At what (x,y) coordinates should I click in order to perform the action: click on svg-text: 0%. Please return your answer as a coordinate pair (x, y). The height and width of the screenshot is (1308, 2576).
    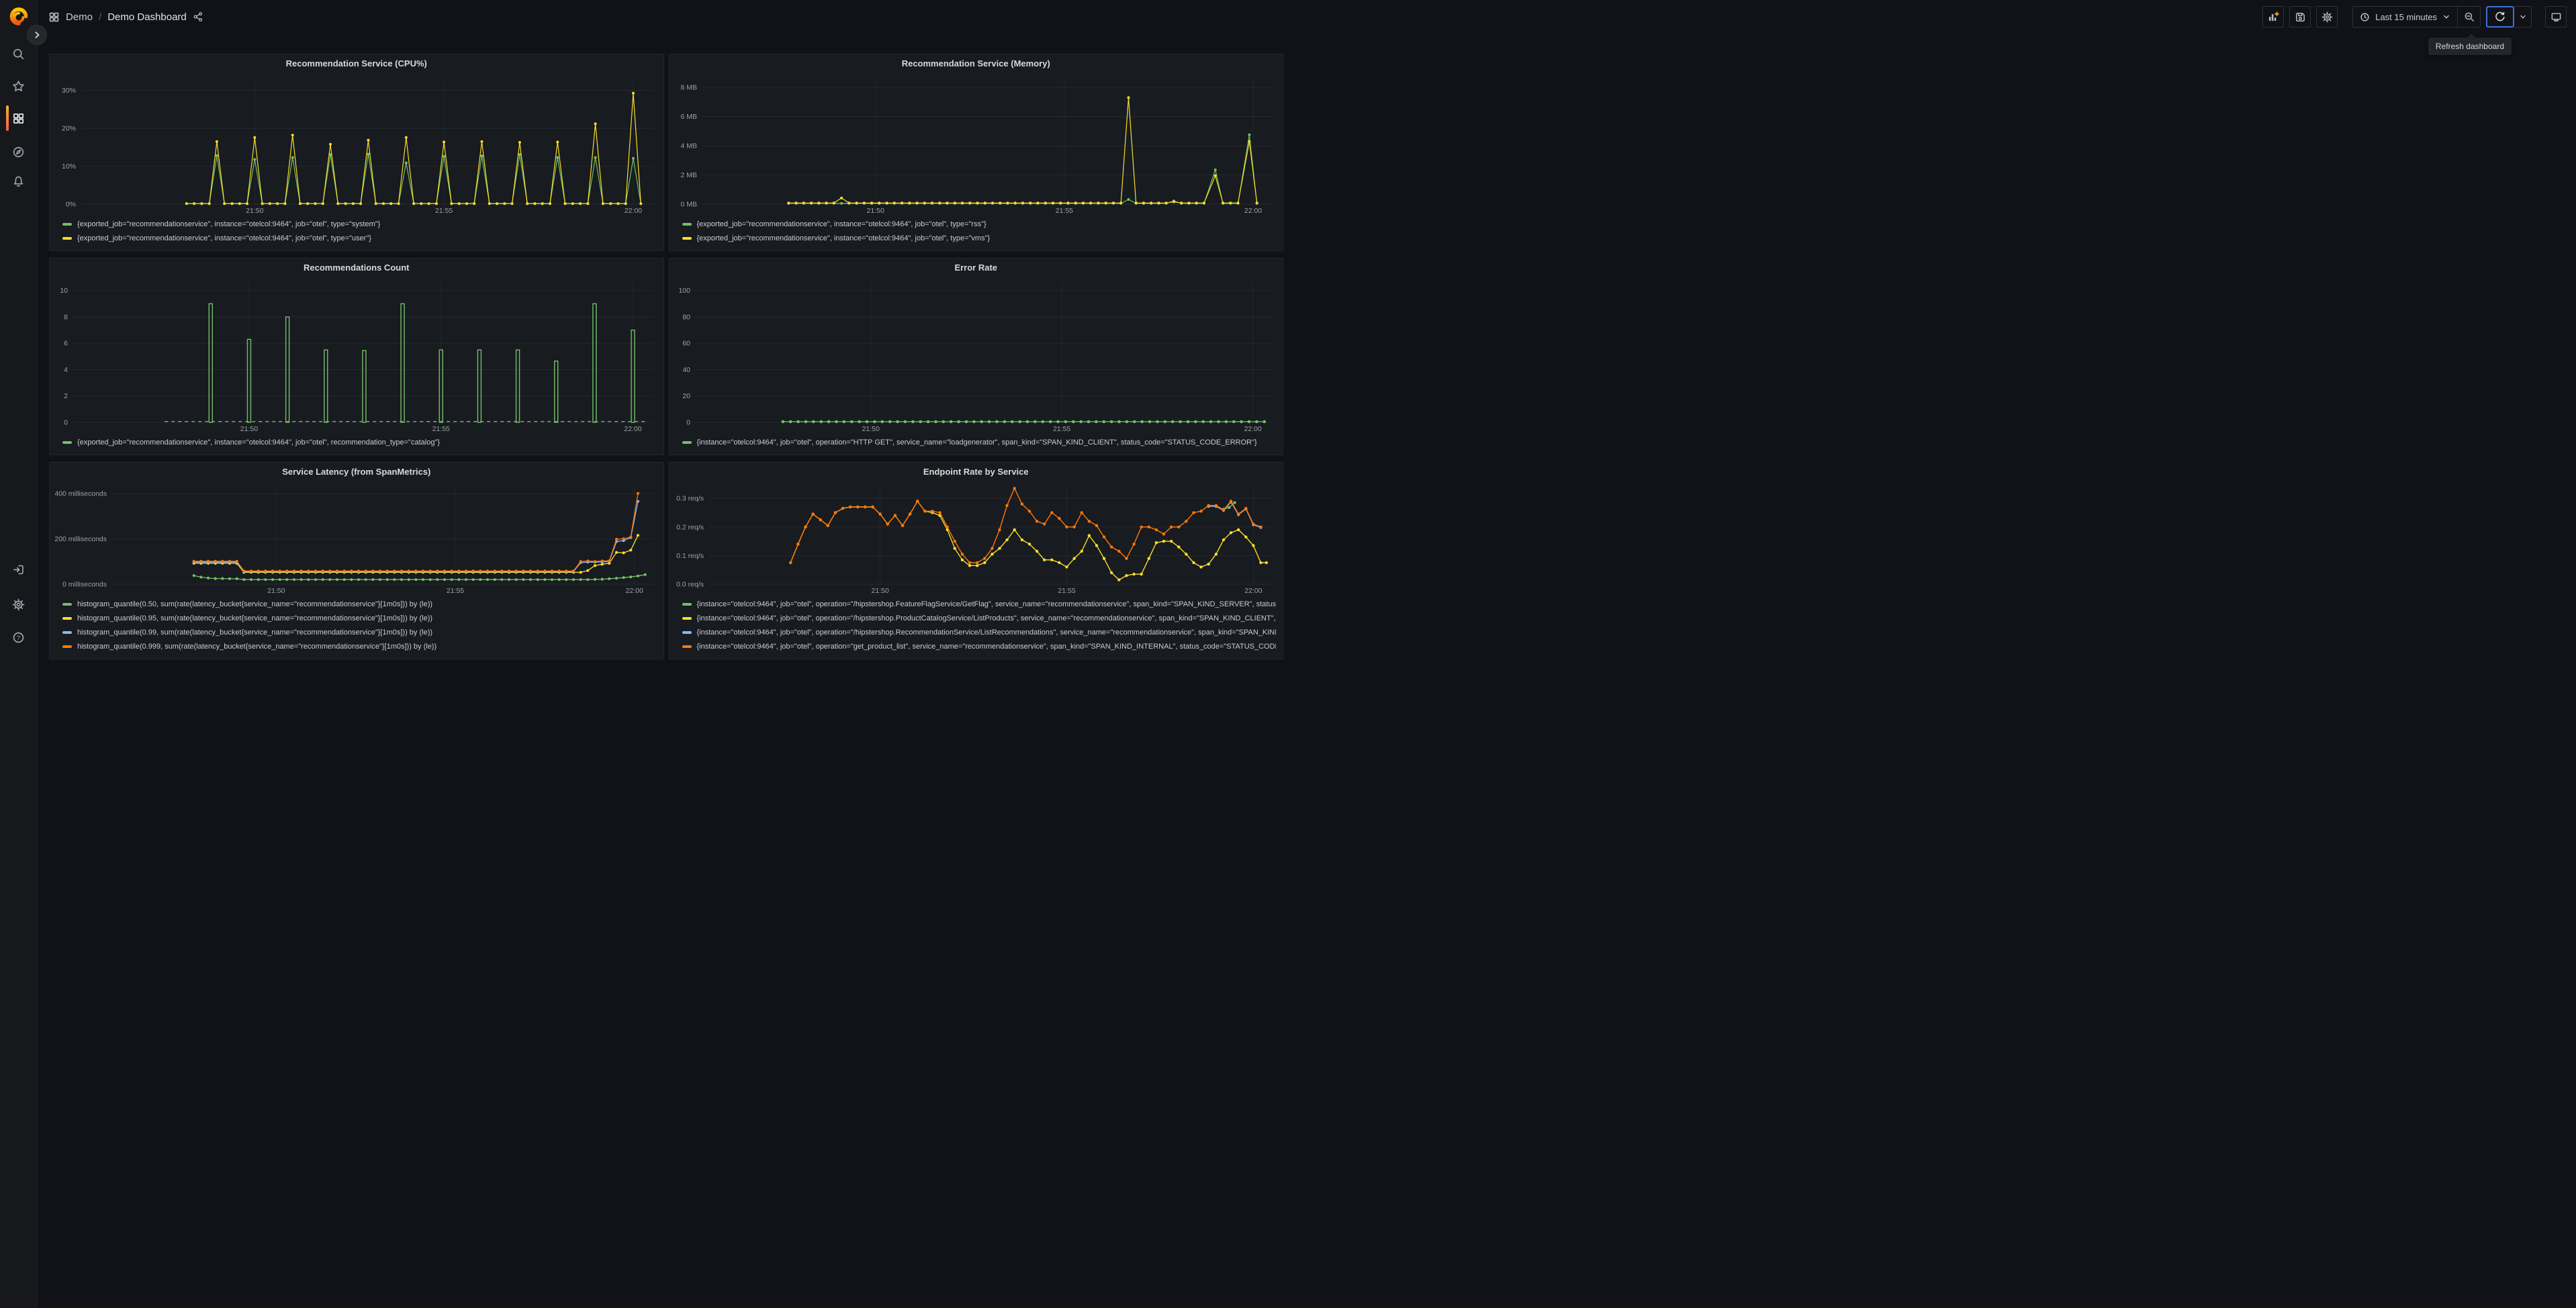
    Looking at the image, I should click on (71, 205).